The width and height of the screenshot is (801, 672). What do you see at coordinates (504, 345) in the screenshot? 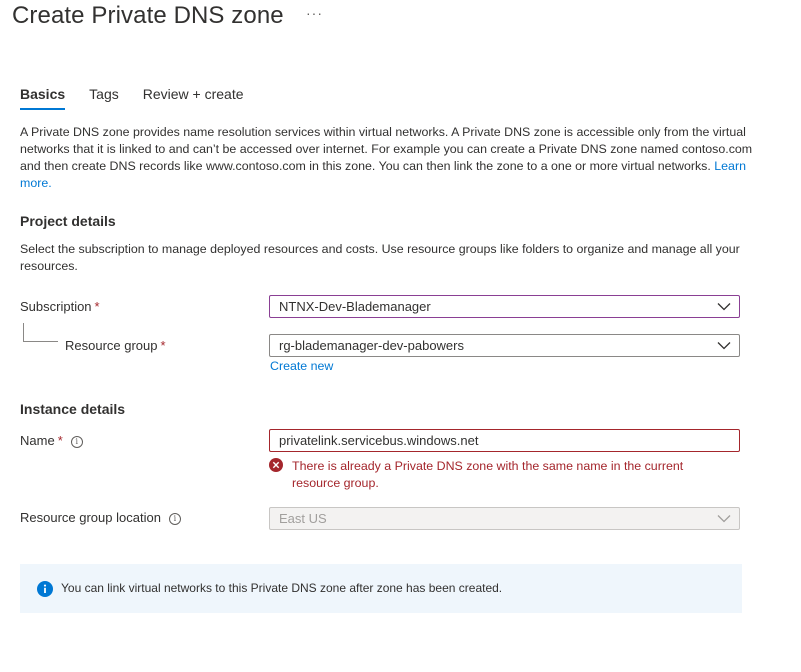
I see `resource-group-dropdown: rg-blademanager-dev-pabowers` at bounding box center [504, 345].